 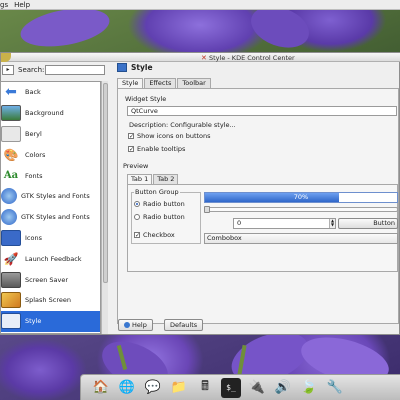 What do you see at coordinates (33, 321) in the screenshot?
I see `sidebar-item-label: Style` at bounding box center [33, 321].